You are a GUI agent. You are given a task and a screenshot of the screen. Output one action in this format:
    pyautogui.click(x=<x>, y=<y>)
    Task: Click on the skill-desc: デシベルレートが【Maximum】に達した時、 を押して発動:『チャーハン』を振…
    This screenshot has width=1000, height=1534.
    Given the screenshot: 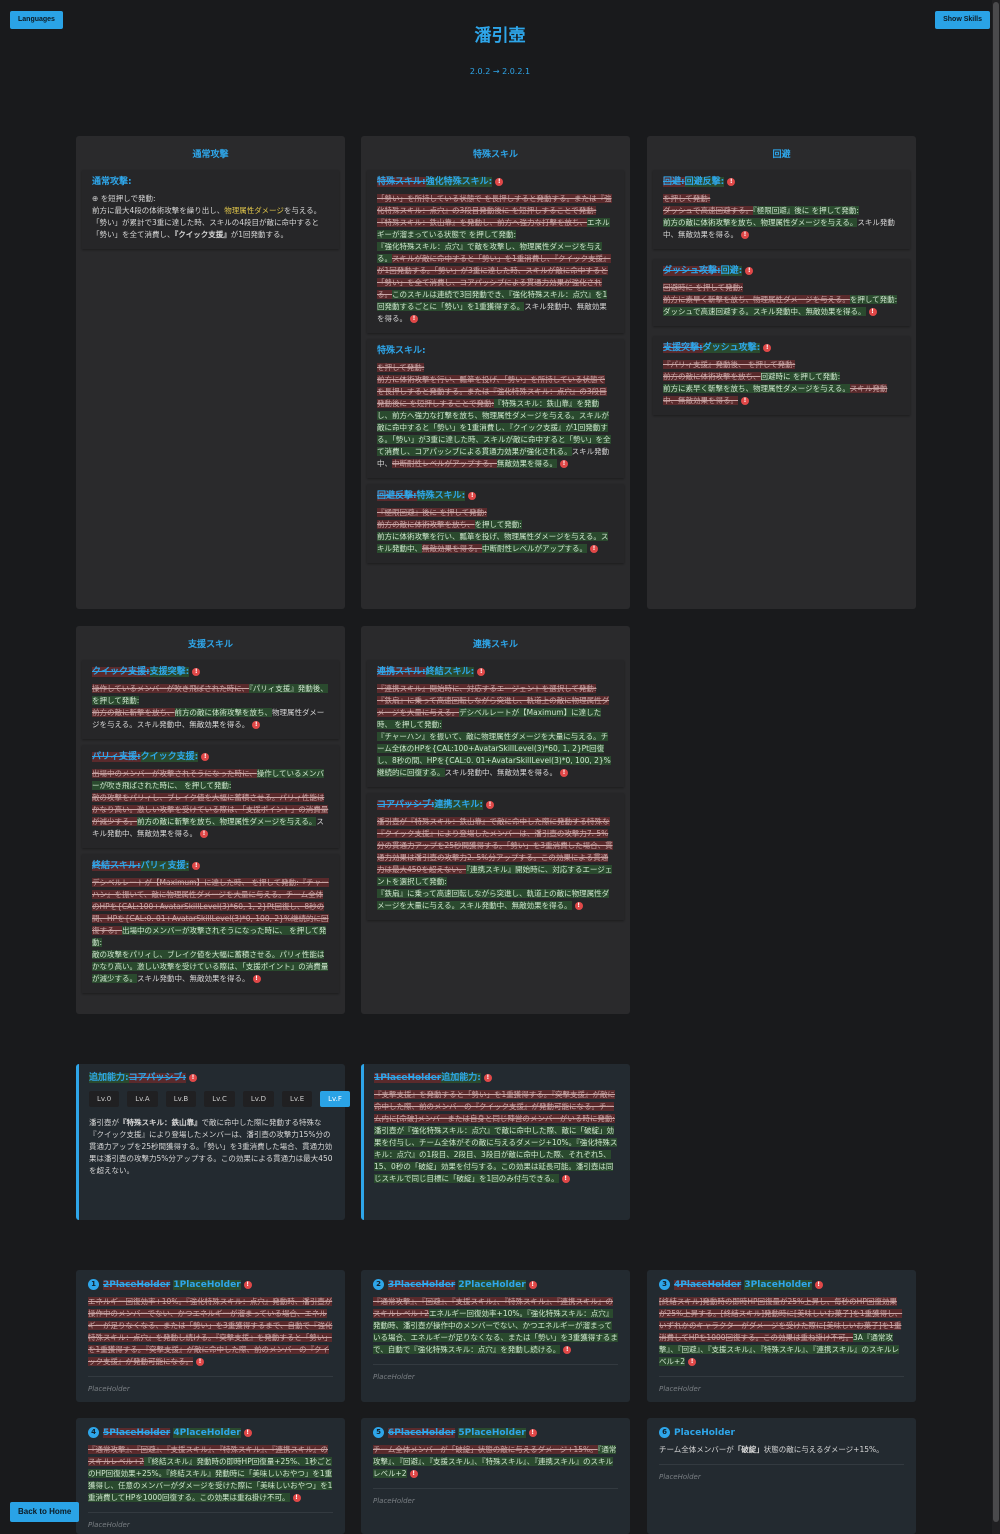 What is the action you would take?
    pyautogui.click(x=210, y=930)
    